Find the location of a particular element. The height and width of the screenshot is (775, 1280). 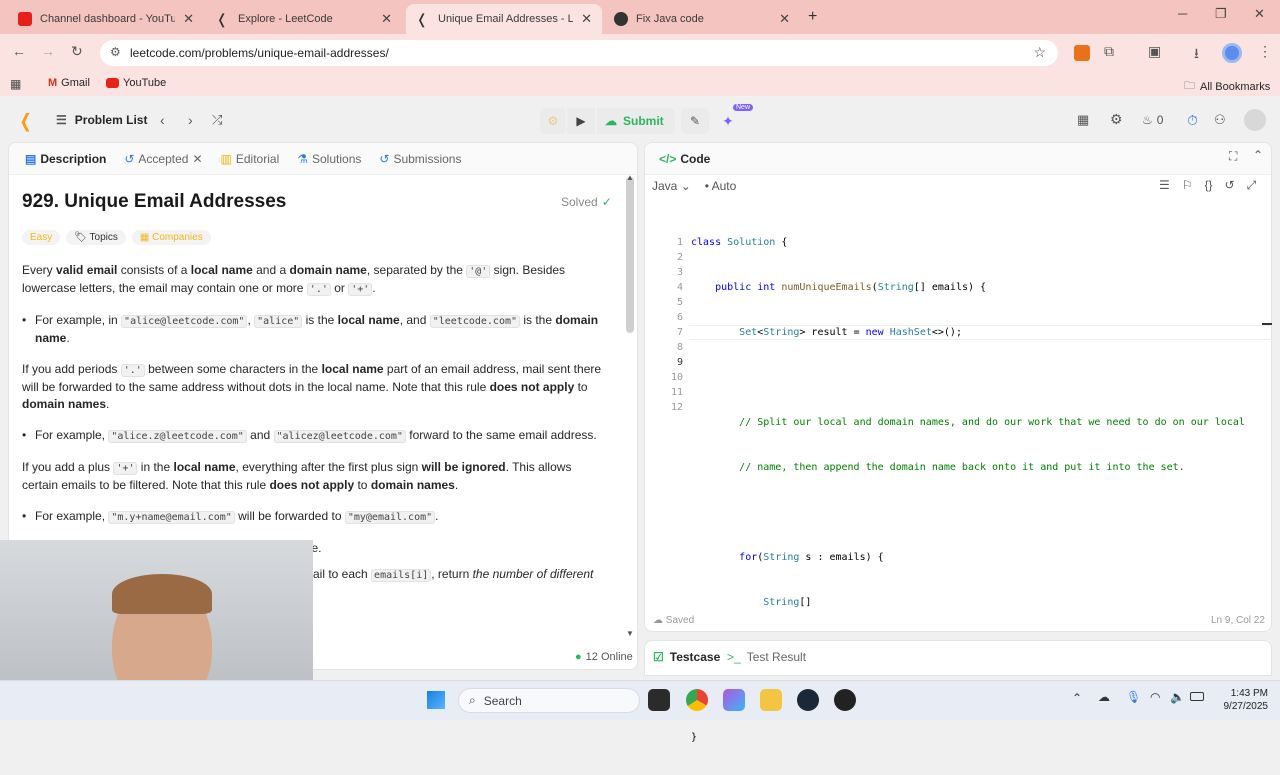

file-explorer-icon is located at coordinates (771, 700).